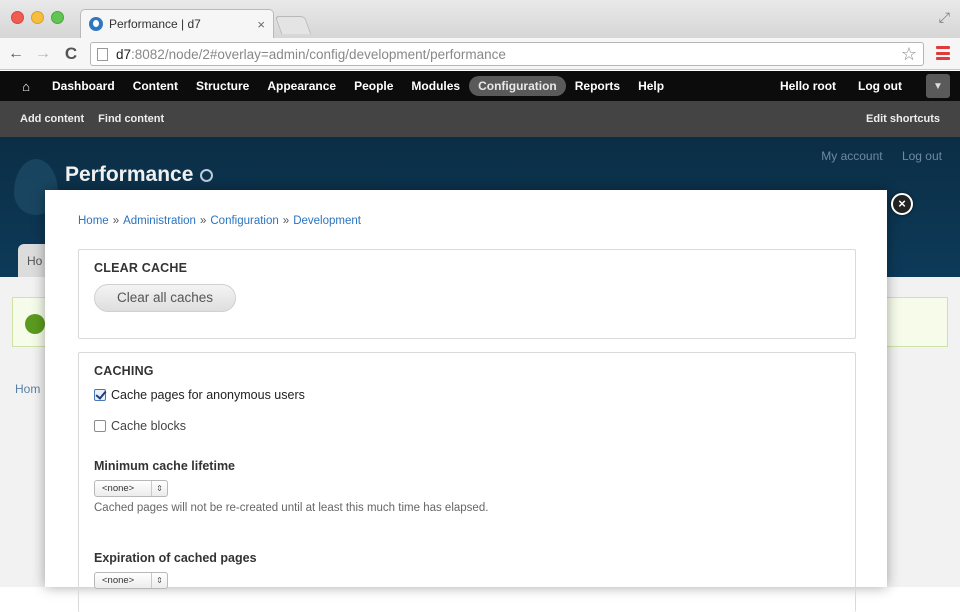  Describe the element at coordinates (480, 119) in the screenshot. I see `shortcut-bar: Add content Find content Edit shortcuts` at that location.